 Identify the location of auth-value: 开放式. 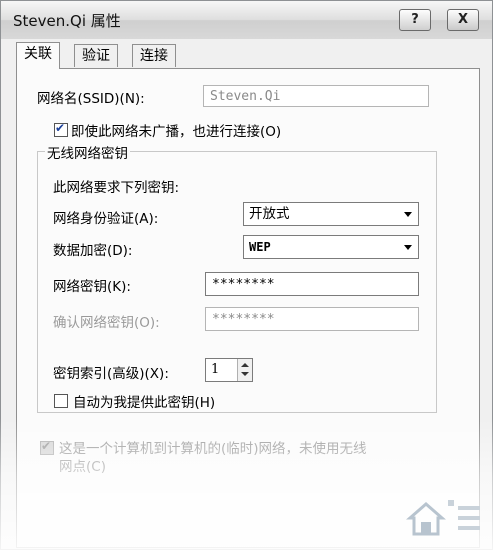
(269, 214).